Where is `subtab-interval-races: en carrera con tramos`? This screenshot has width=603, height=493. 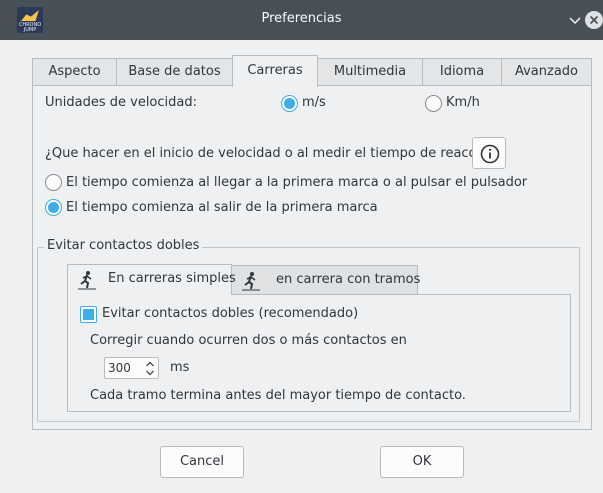 subtab-interval-races: en carrera con tramos is located at coordinates (326, 280).